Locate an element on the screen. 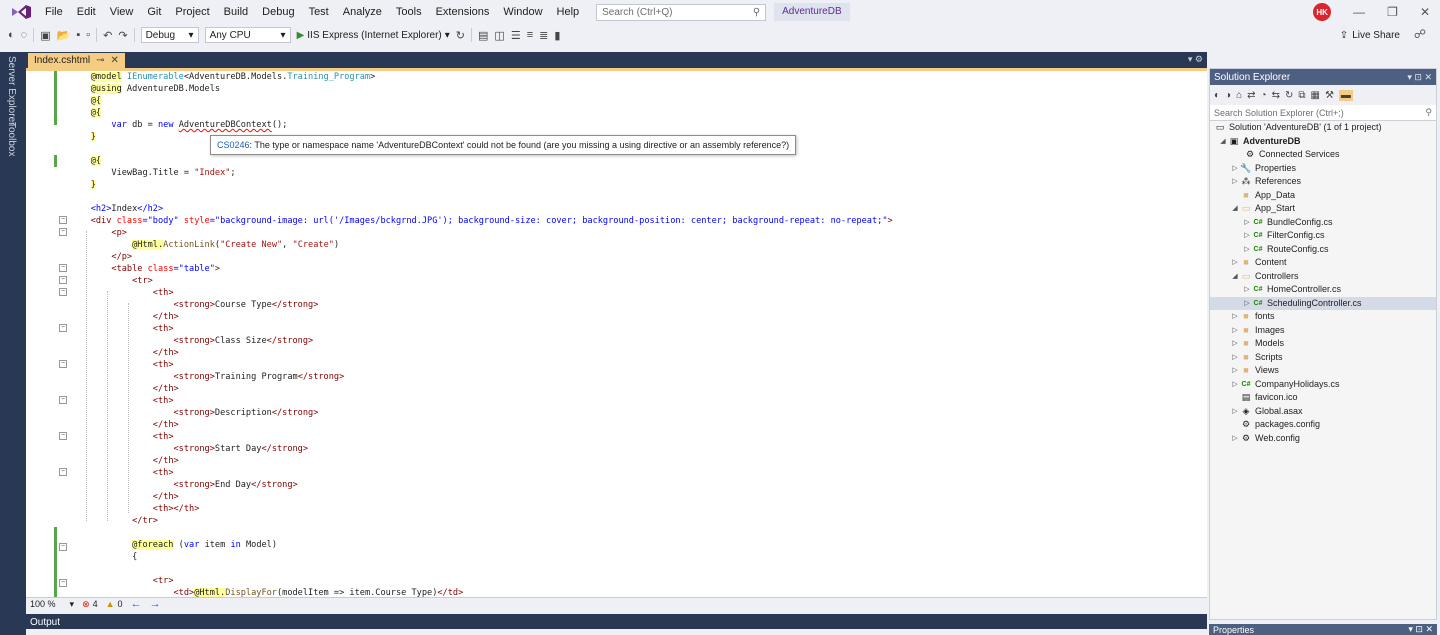  bookmark-icon: ▮ is located at coordinates (557, 35).